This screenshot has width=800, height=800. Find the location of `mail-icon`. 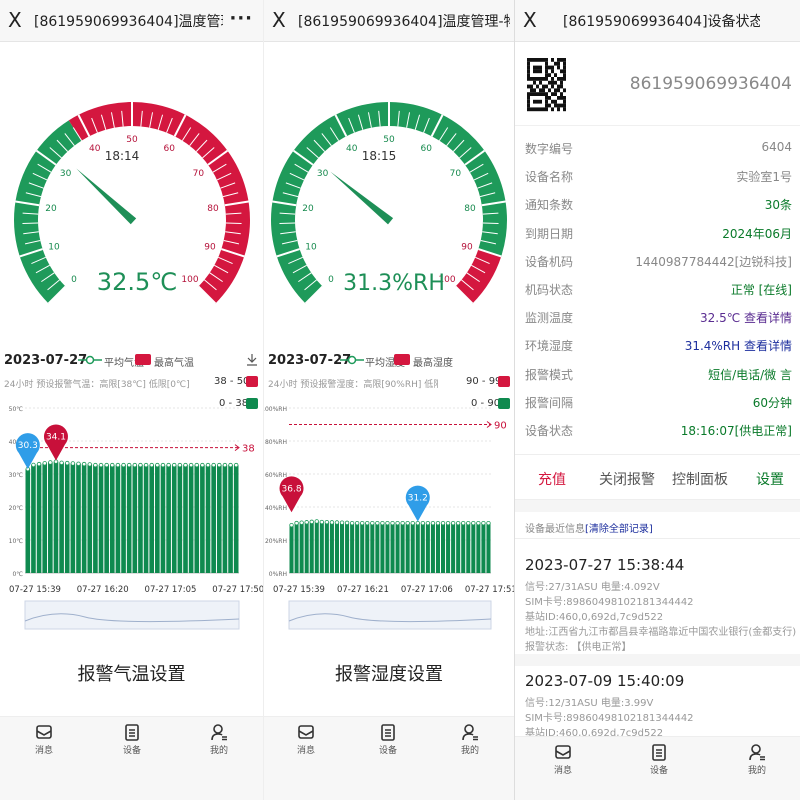

mail-icon is located at coordinates (563, 752).